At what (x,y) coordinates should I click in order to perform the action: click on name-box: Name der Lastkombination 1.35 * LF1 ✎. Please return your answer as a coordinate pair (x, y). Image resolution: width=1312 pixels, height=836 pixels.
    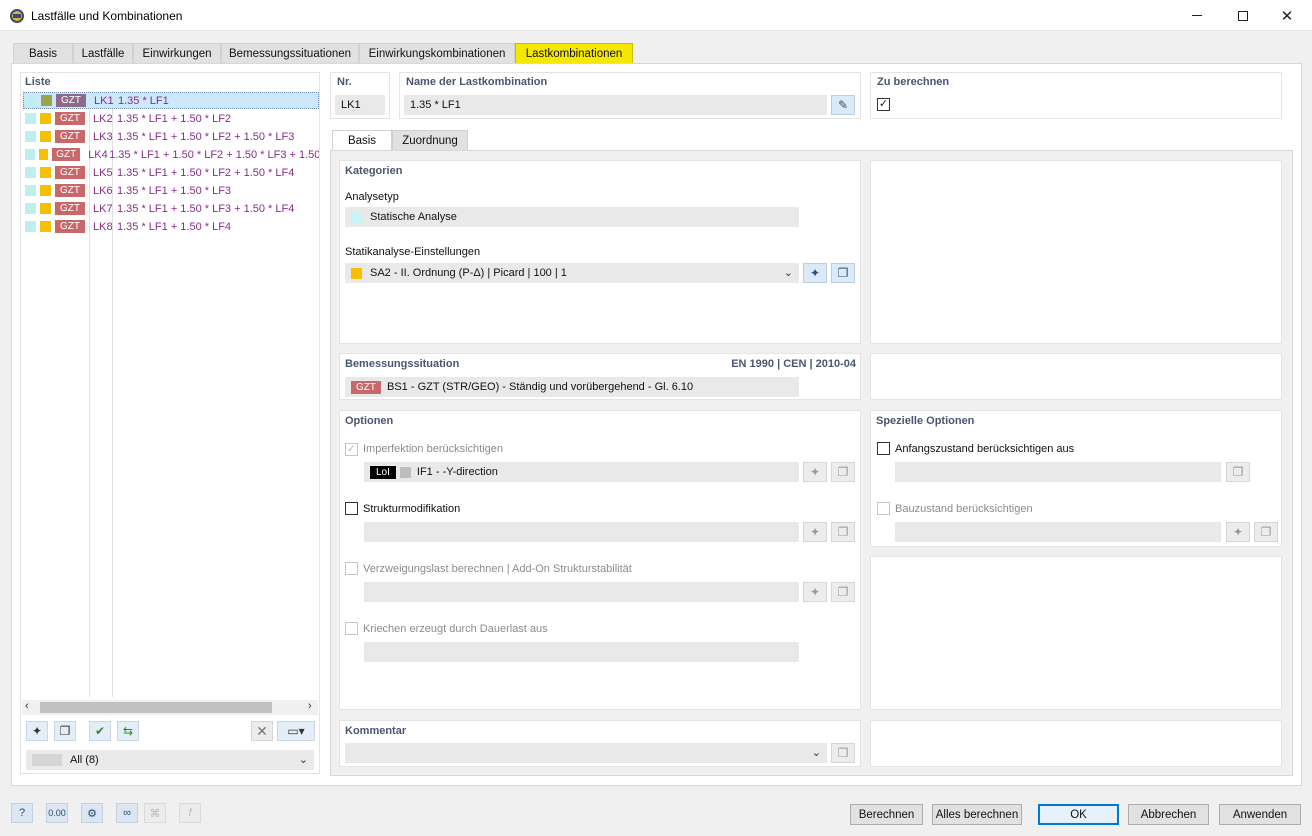
    Looking at the image, I should click on (630, 95).